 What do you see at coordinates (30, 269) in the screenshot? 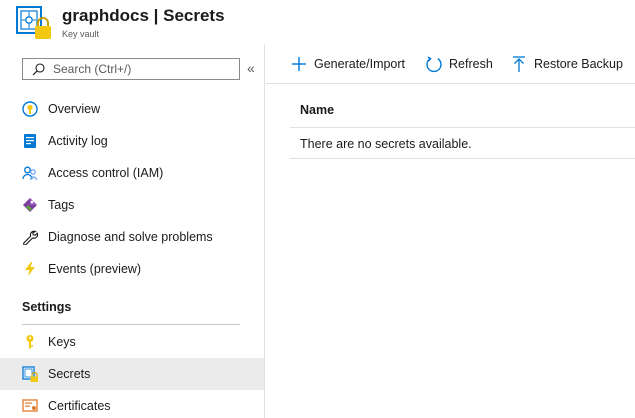
I see `lightning-icon` at bounding box center [30, 269].